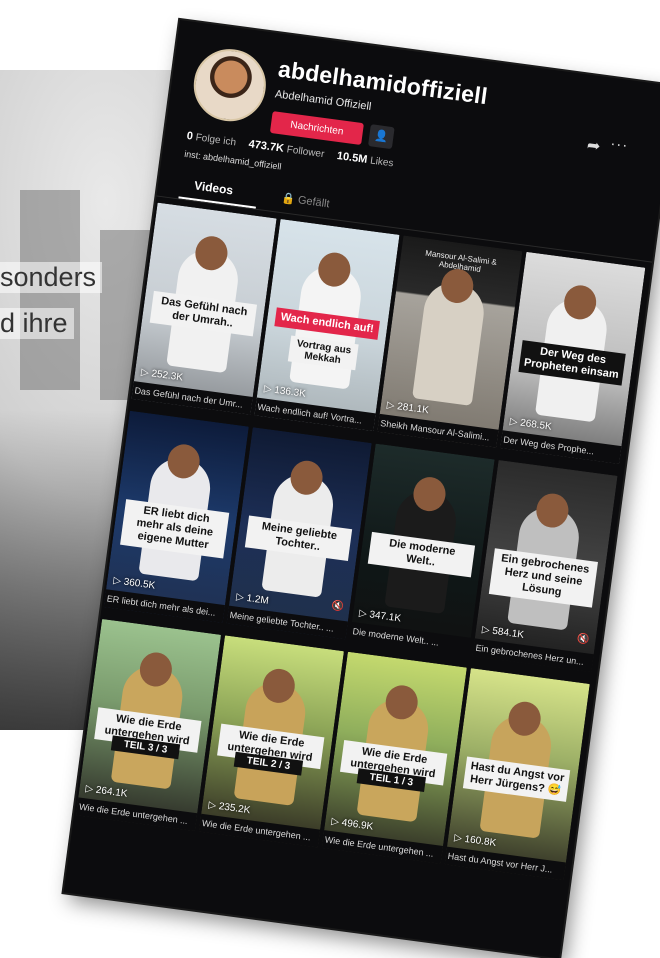 The height and width of the screenshot is (958, 660). Describe the element at coordinates (288, 199) in the screenshot. I see `lock-icon: 🔒` at that location.